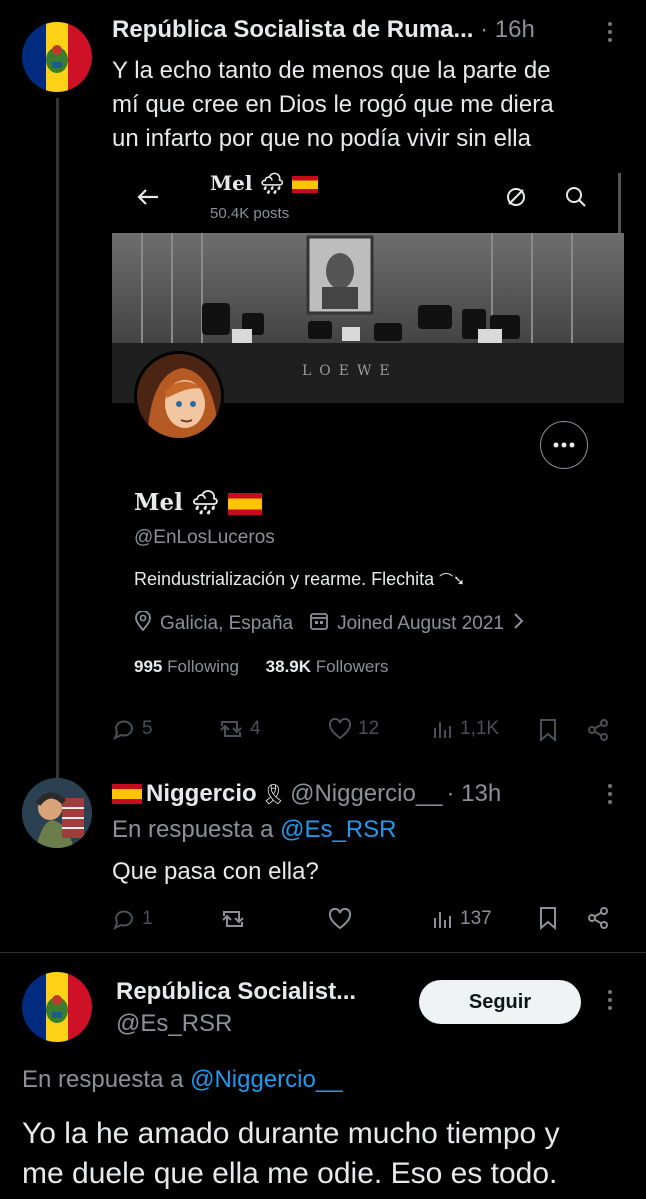 This screenshot has height=1199, width=646. I want to click on thread-line, so click(57, 438).